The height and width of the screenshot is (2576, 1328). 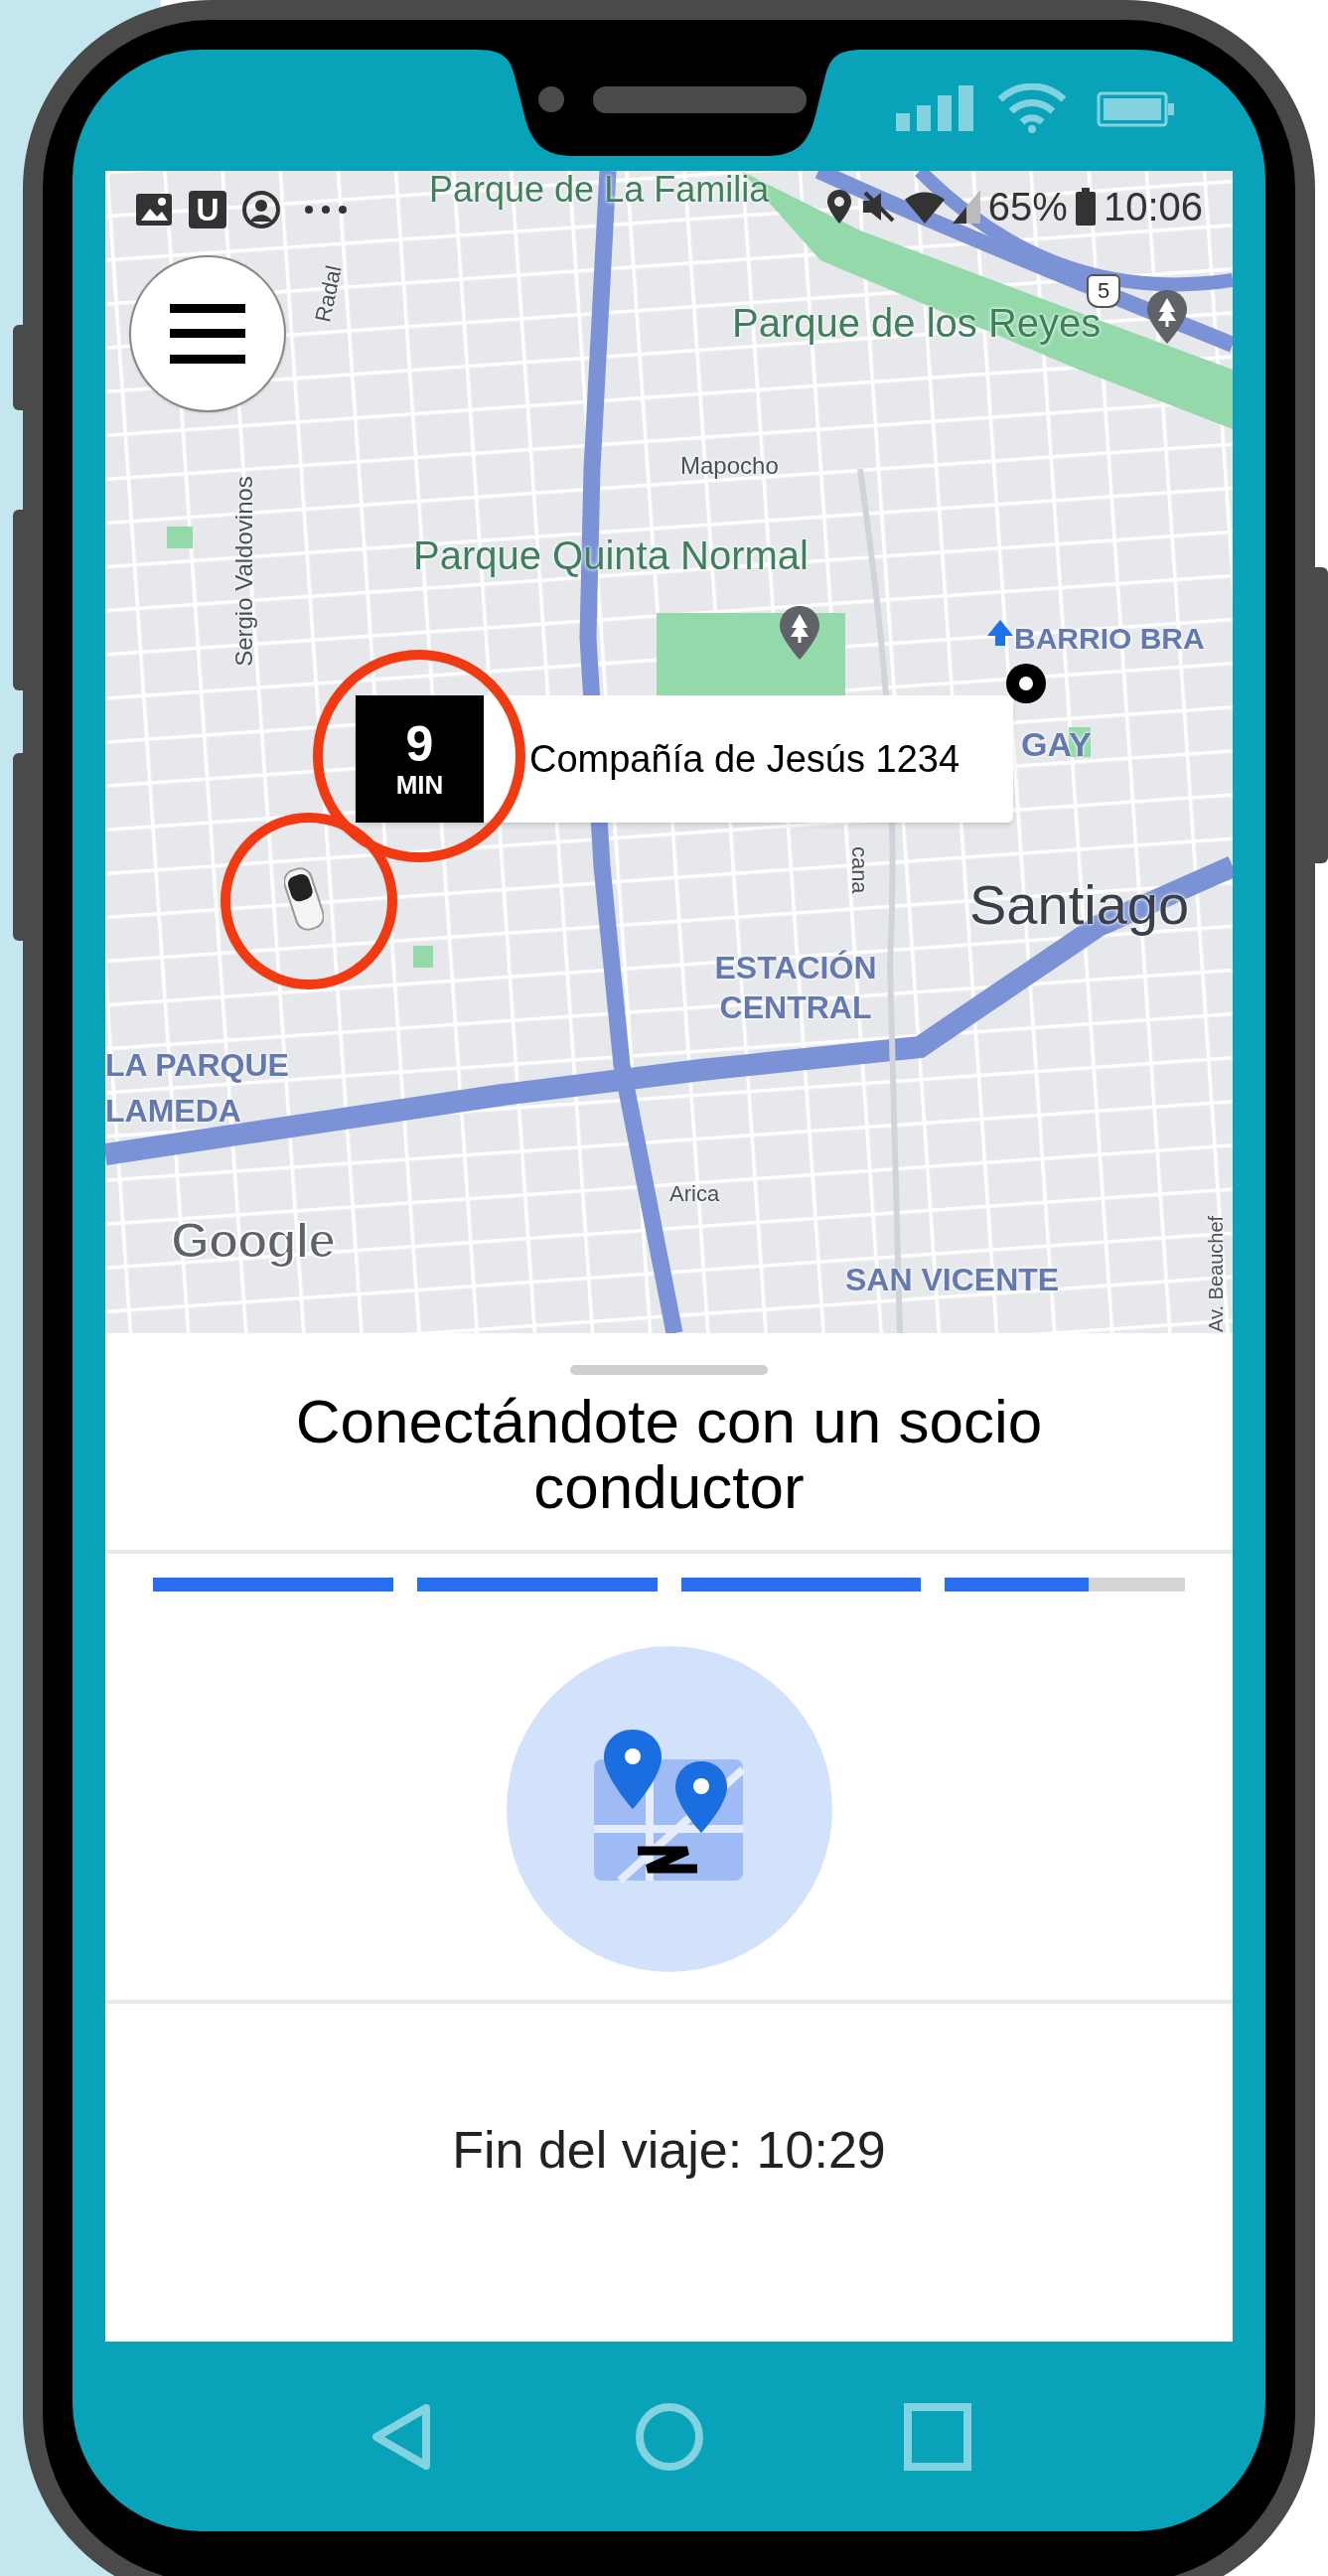 I want to click on map-label: cana, so click(x=859, y=869).